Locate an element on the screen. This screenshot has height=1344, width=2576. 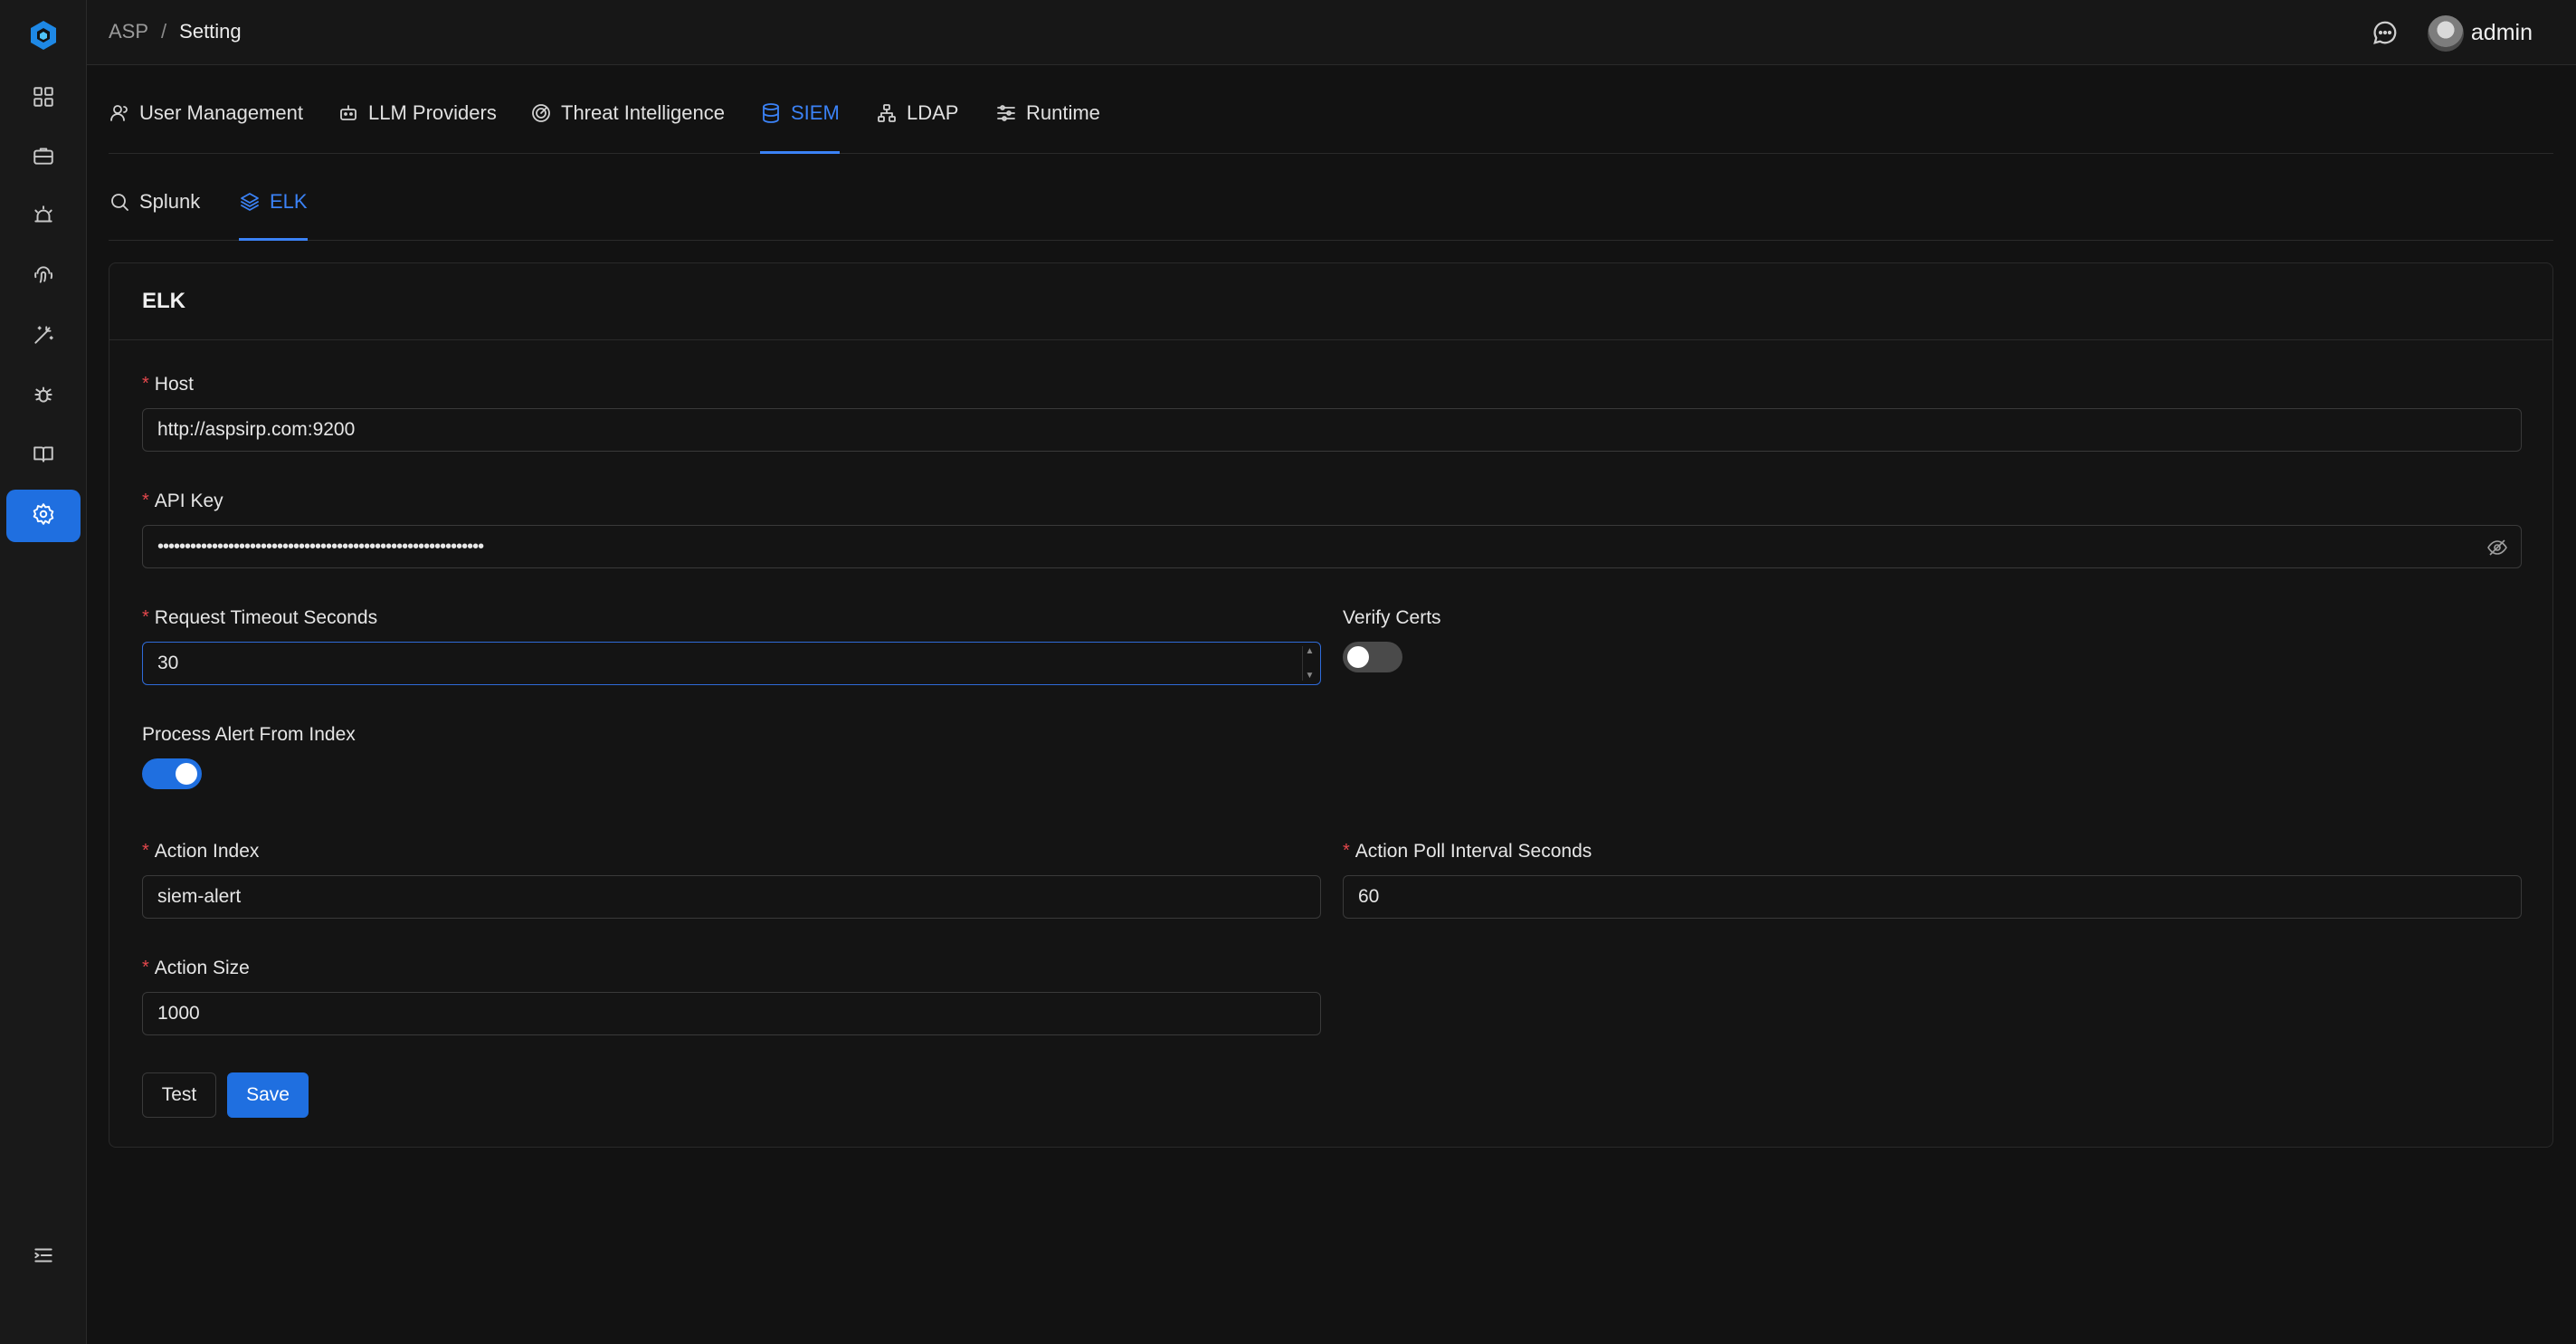
tab-runtime: Runtime is located at coordinates (1047, 127).